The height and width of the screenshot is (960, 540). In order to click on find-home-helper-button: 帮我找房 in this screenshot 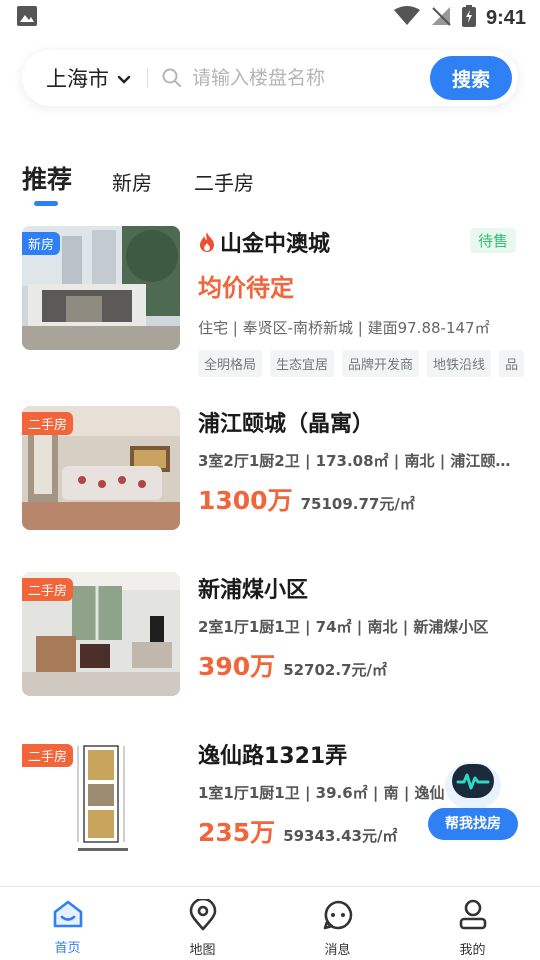, I will do `click(473, 798)`.